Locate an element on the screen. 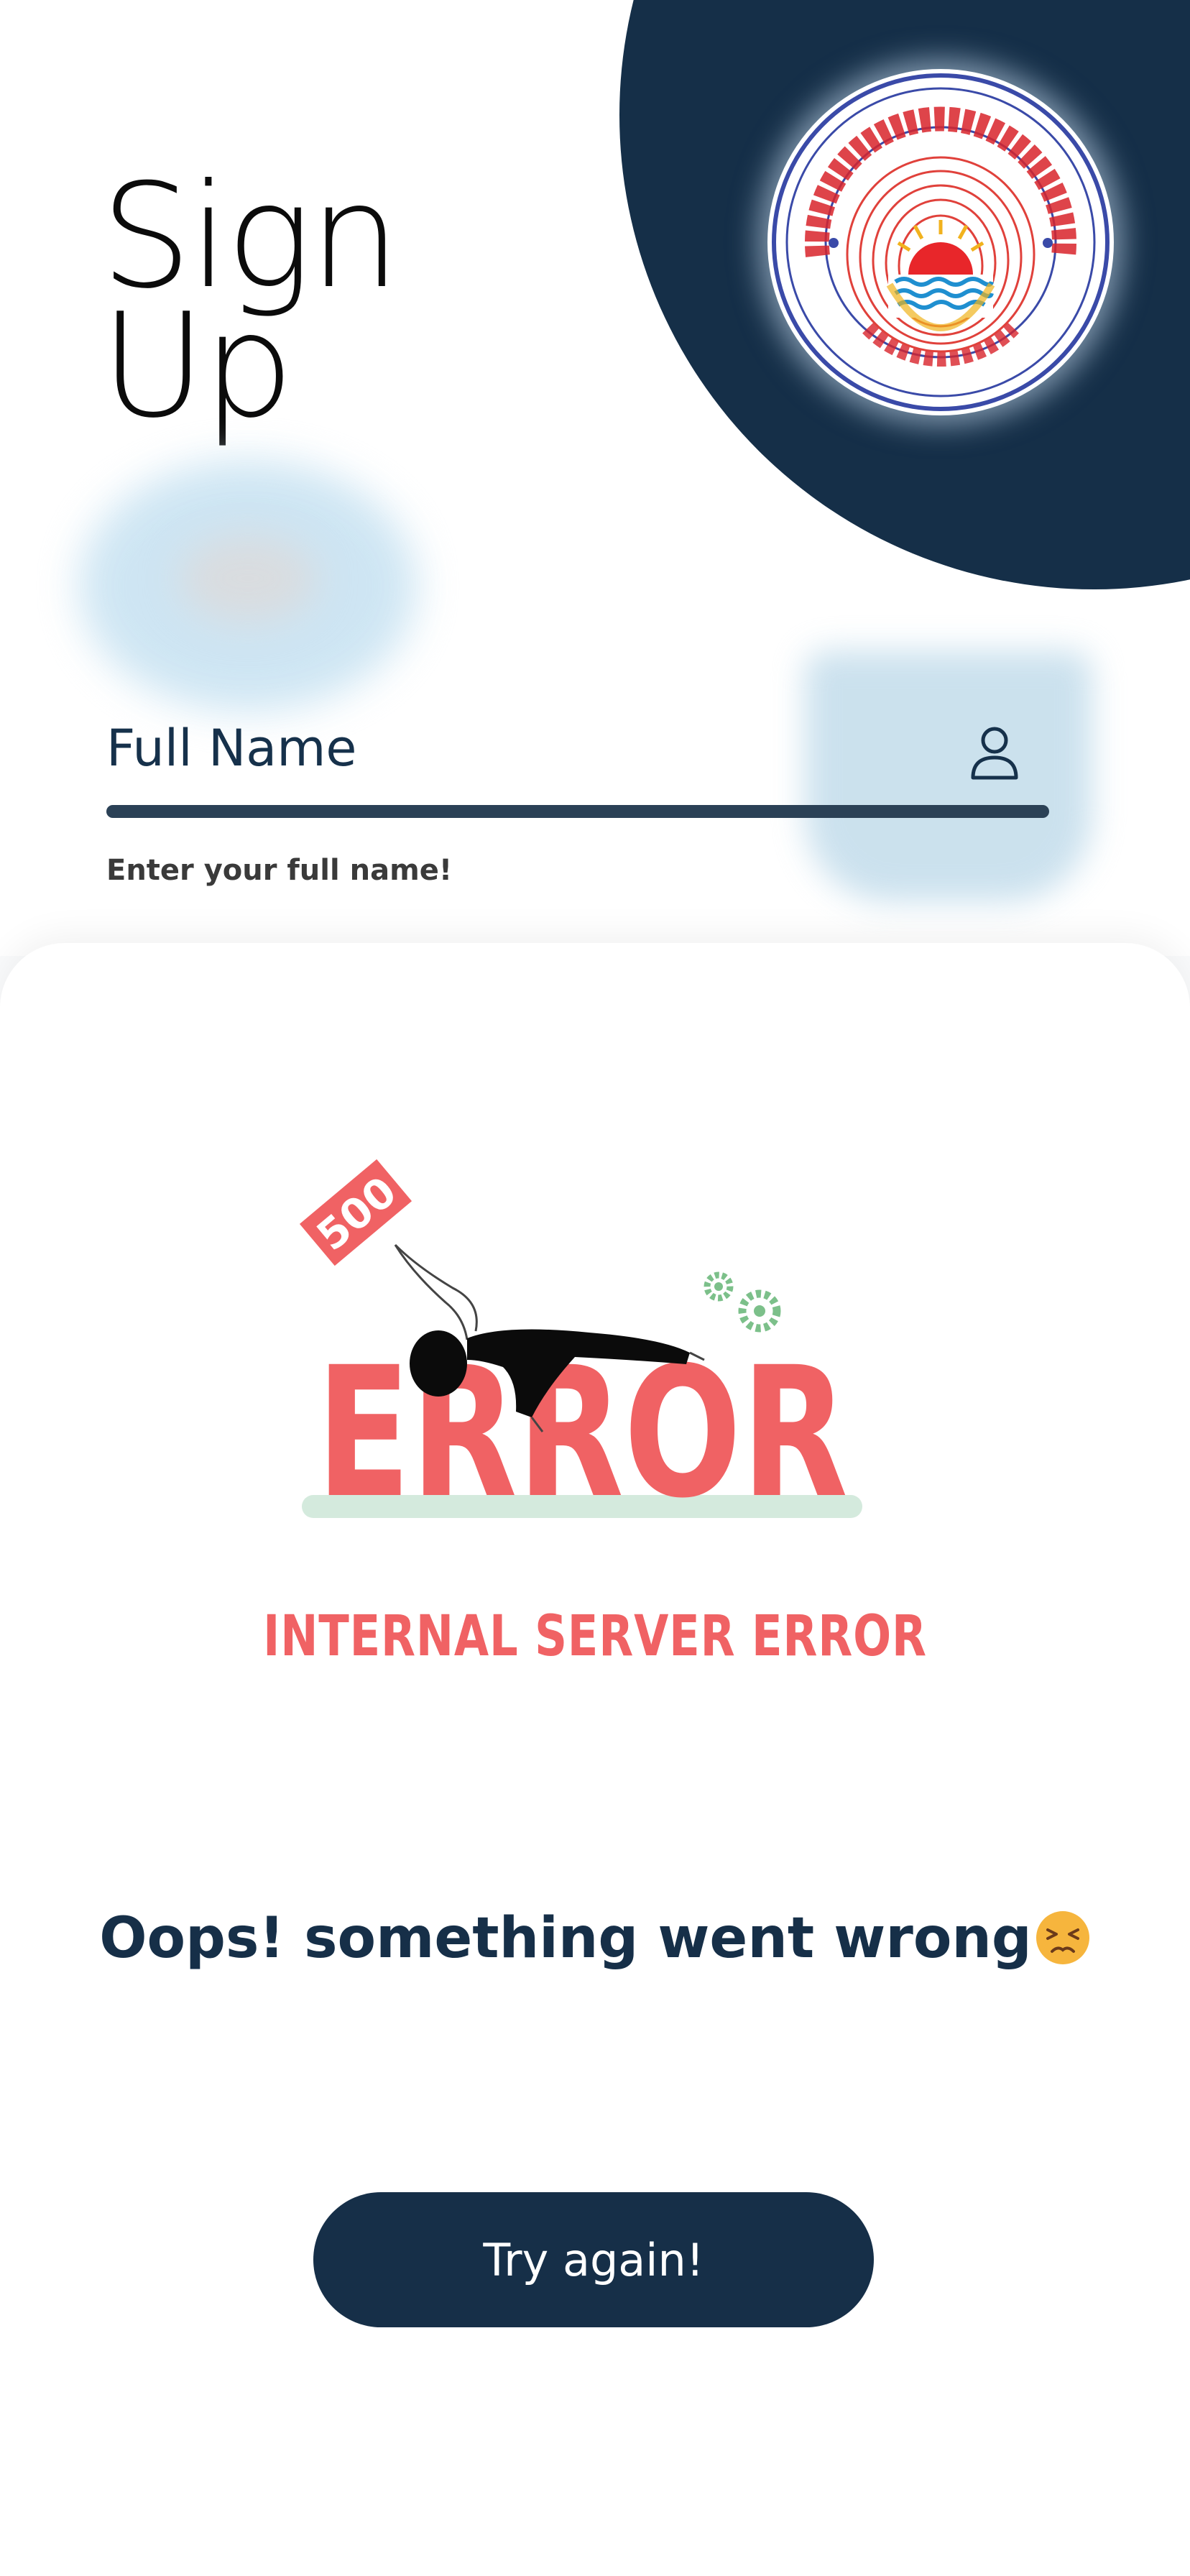 This screenshot has width=1190, height=2576. blurred-avatar-center is located at coordinates (248, 578).